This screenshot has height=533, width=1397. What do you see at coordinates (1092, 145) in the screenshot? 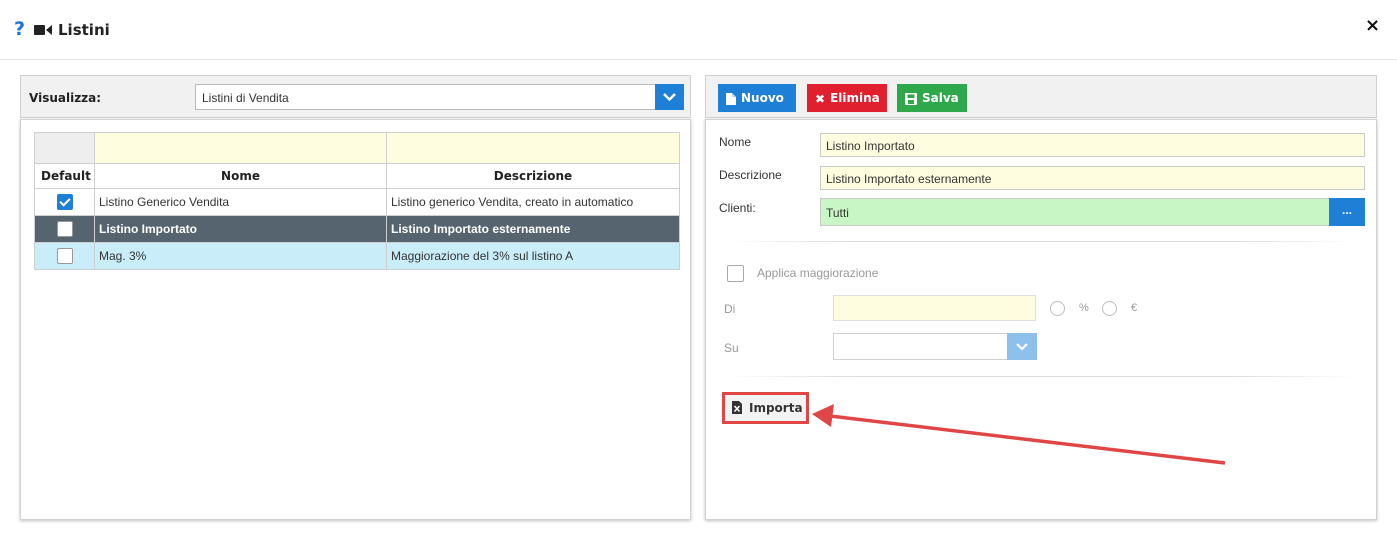
I see `nome-input: Listino Importato` at bounding box center [1092, 145].